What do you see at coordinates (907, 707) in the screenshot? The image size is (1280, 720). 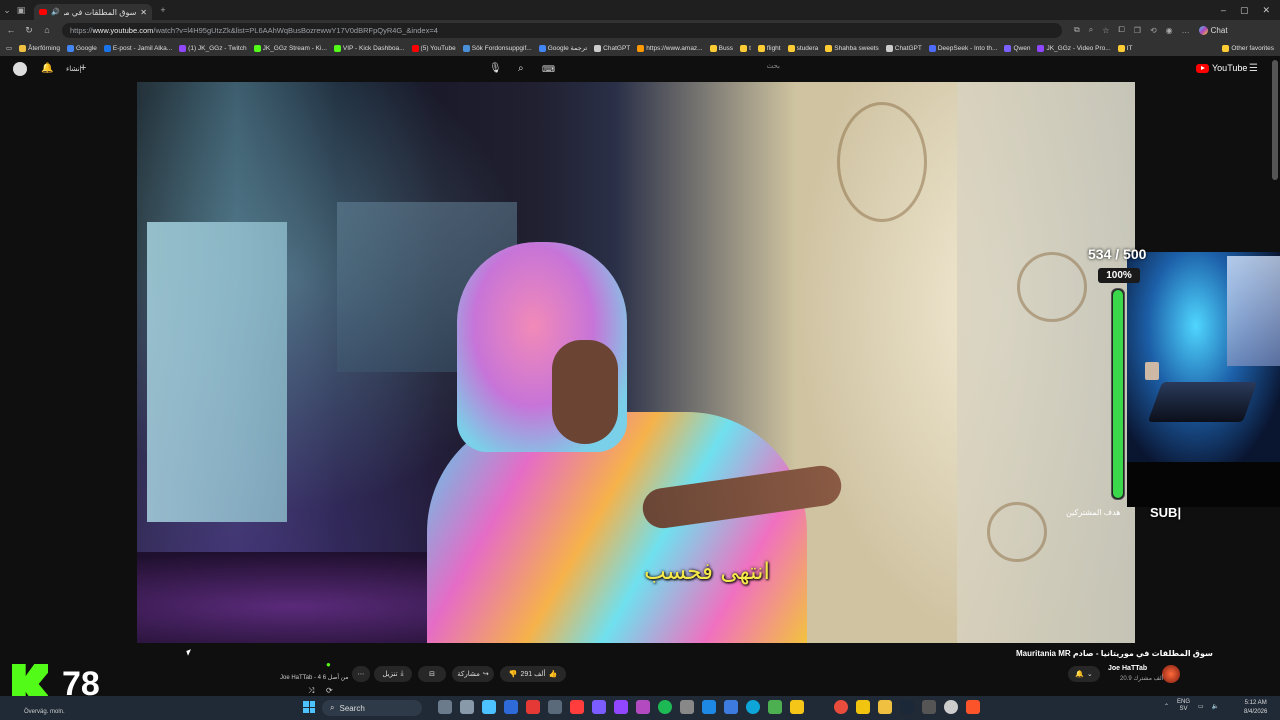 I see `steam-icon` at bounding box center [907, 707].